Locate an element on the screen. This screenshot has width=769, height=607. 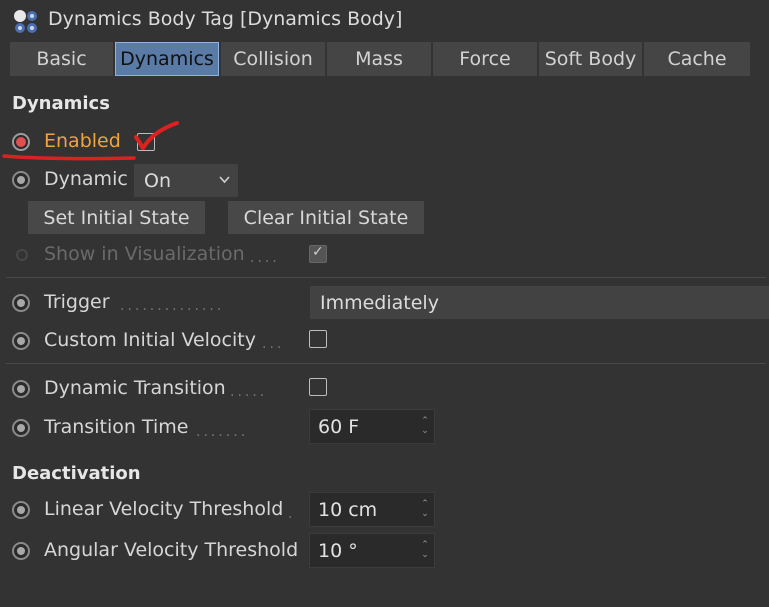
dynamics-tag-icon is located at coordinates (25, 21).